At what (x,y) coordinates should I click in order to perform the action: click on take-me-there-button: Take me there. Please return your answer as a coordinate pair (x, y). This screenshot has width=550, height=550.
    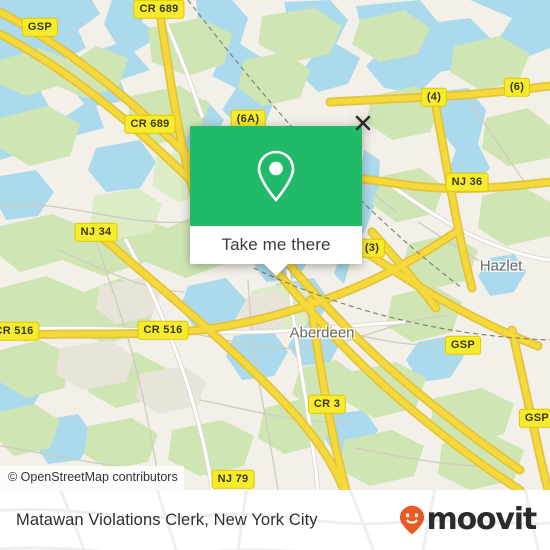
    Looking at the image, I should click on (276, 245).